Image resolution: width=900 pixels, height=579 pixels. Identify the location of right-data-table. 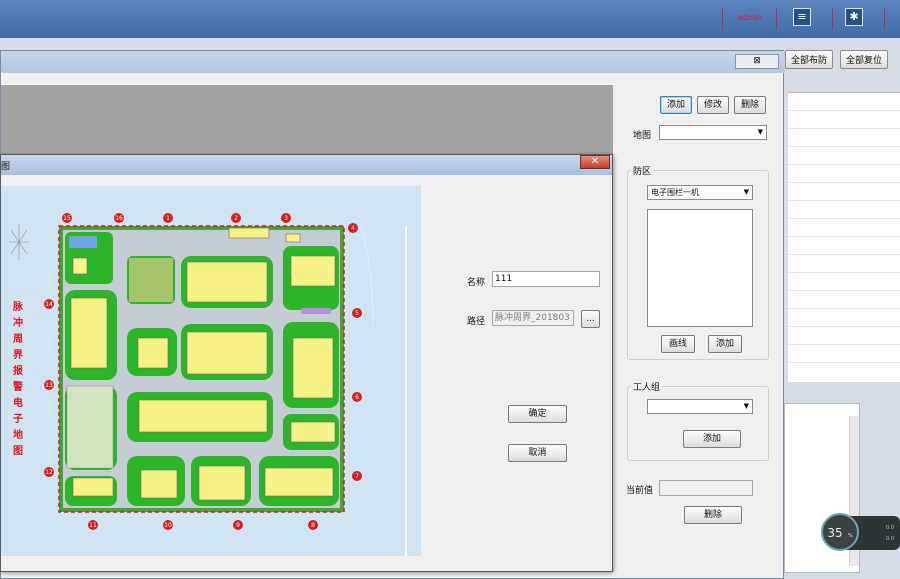
(844, 237).